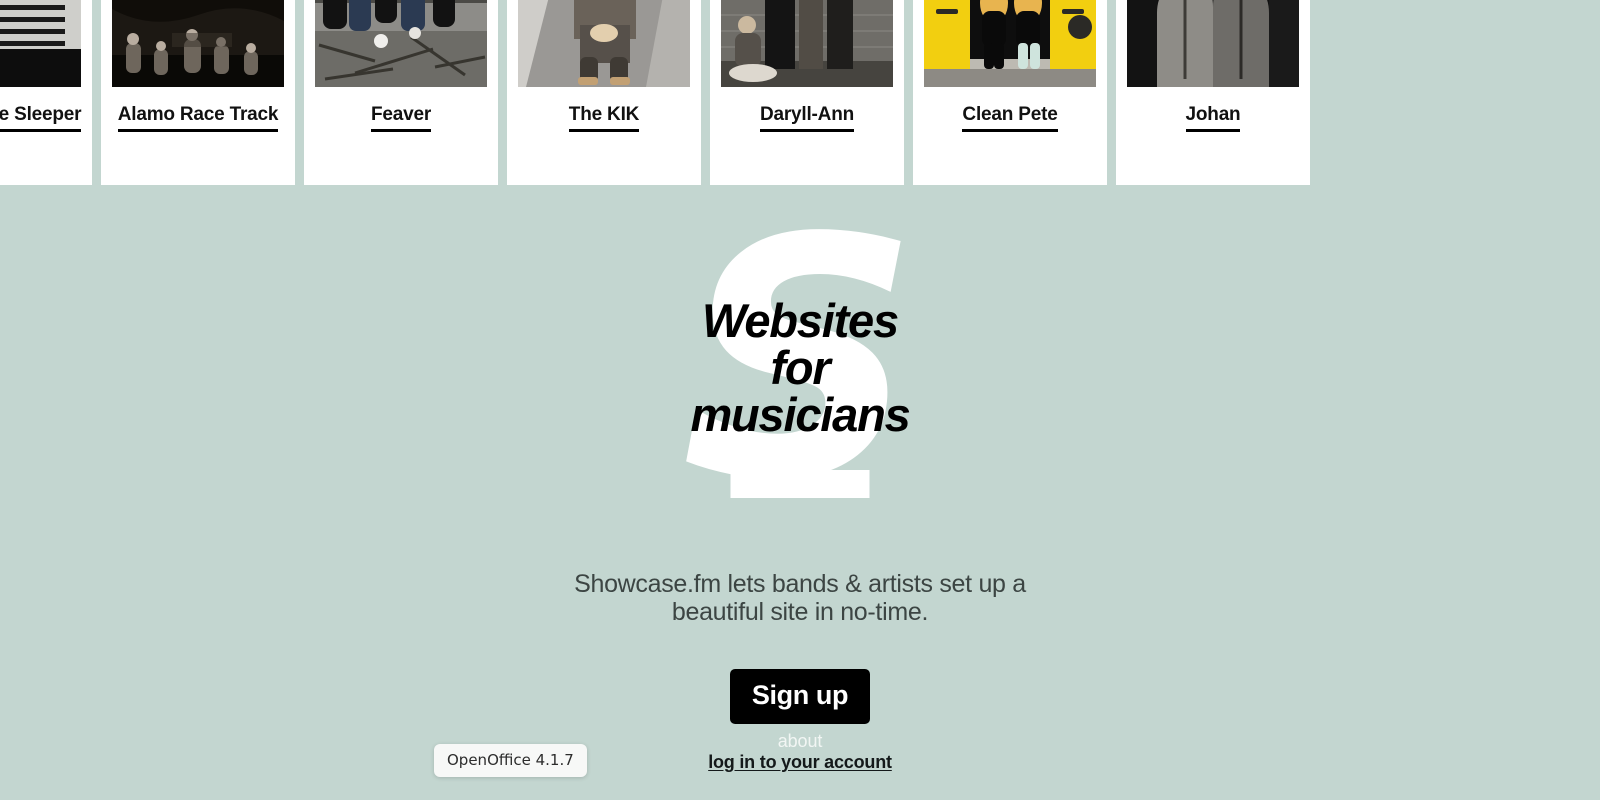  I want to click on band-card-daryll-ann: Daryll-Ann, so click(807, 92).